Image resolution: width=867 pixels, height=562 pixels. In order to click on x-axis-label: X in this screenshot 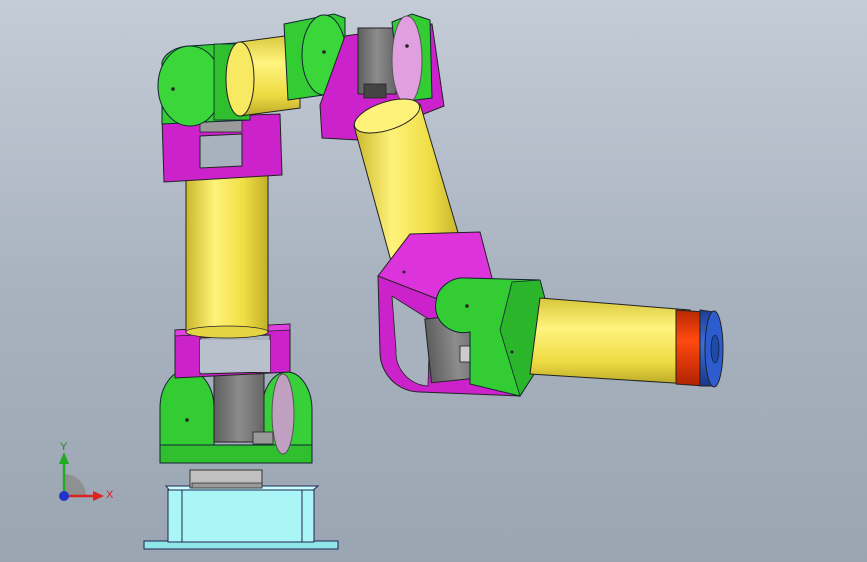, I will do `click(110, 495)`.